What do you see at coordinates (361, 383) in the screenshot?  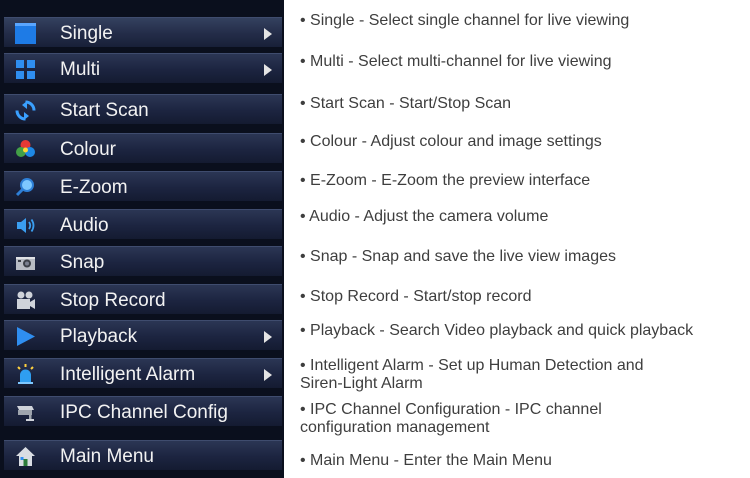 I see `description-line: Siren-Light Alarm` at bounding box center [361, 383].